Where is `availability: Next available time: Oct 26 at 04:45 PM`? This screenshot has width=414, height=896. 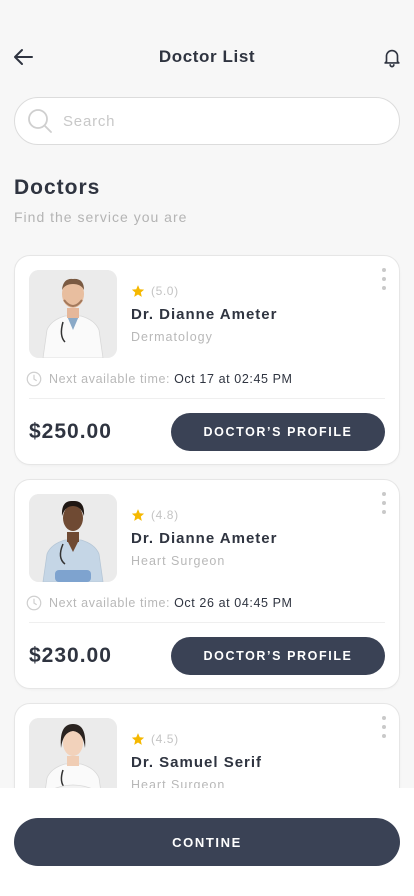
availability: Next available time: Oct 26 at 04:45 PM is located at coordinates (159, 603).